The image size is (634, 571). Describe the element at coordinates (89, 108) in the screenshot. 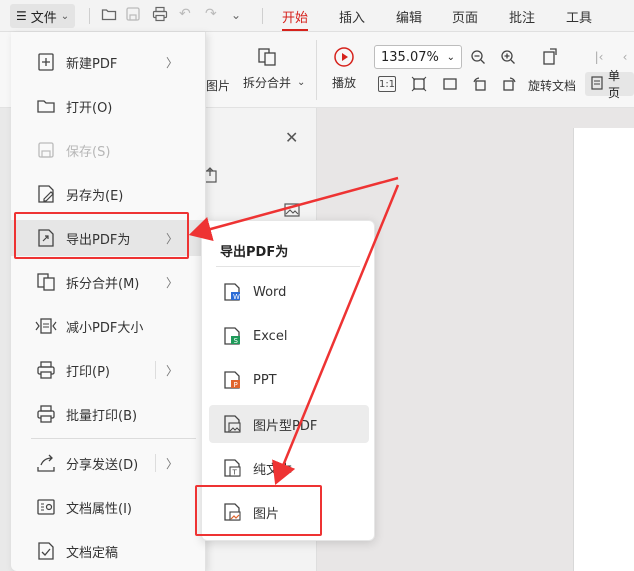

I see `file-menu-label: 打开(O)` at that location.